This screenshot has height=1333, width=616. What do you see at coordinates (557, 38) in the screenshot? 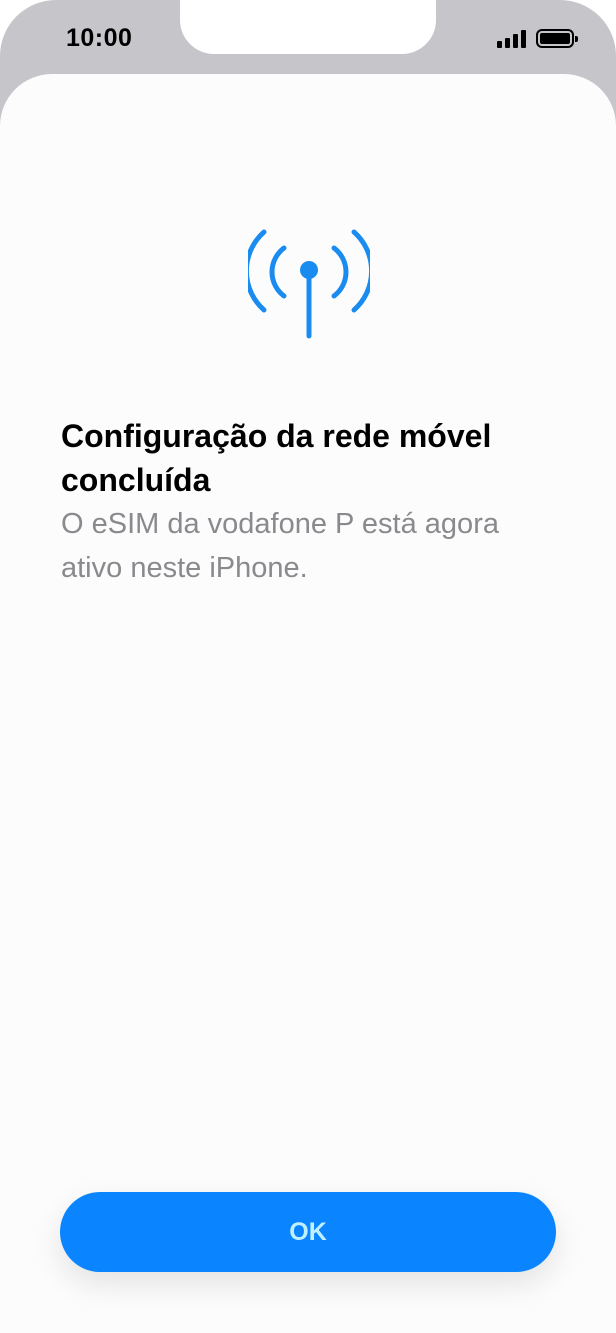
I see `battery-icon` at bounding box center [557, 38].